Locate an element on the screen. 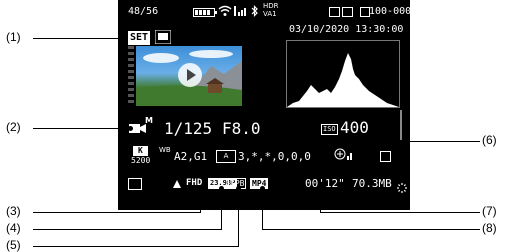  rating-icon is located at coordinates (163, 37).